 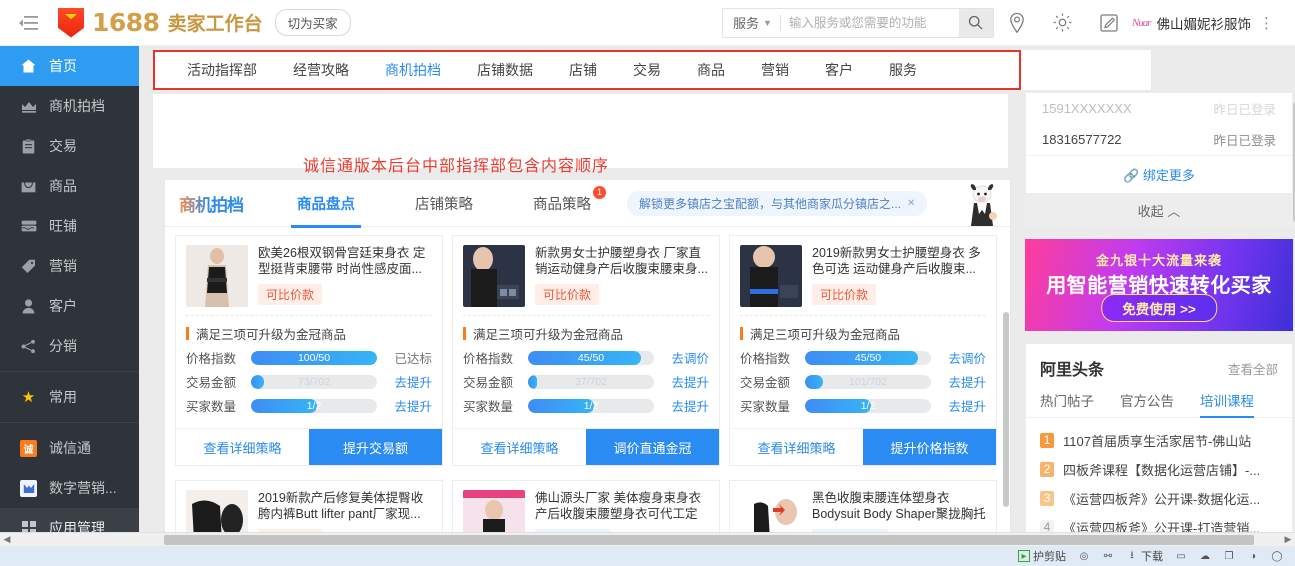 I want to click on metric-label: 交易金额, so click(x=765, y=383).